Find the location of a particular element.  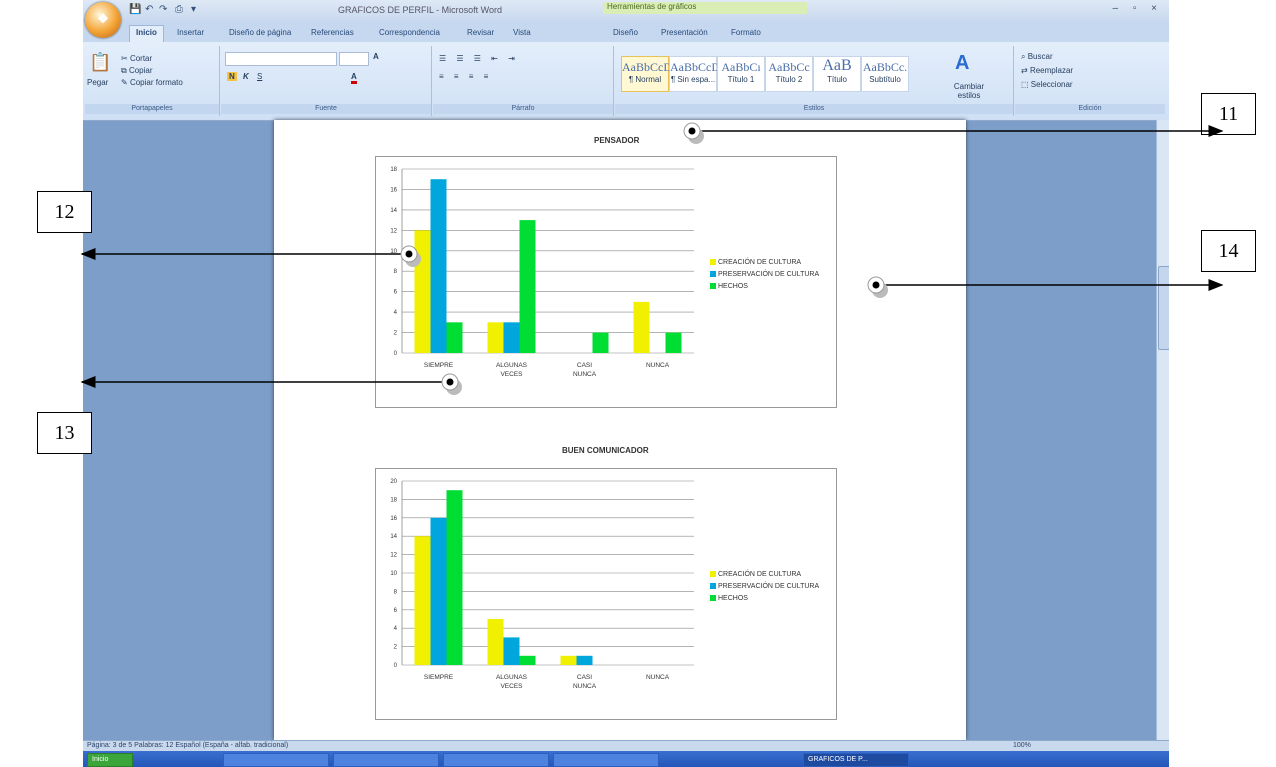

style-titulo: AaB Título is located at coordinates (837, 74).